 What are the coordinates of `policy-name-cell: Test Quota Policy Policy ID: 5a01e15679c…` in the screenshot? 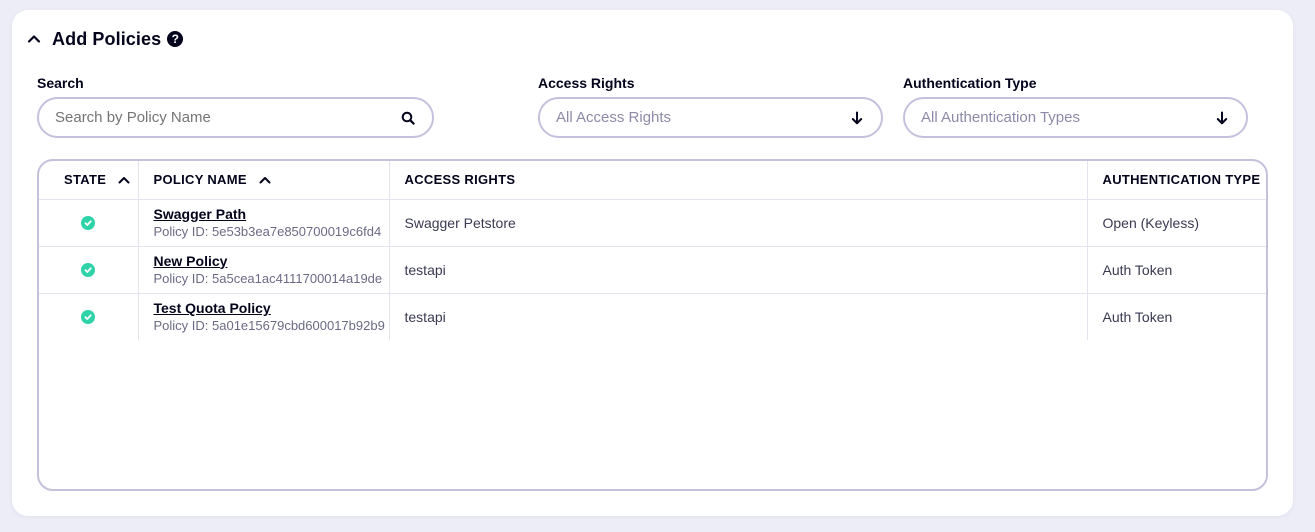 It's located at (263, 316).